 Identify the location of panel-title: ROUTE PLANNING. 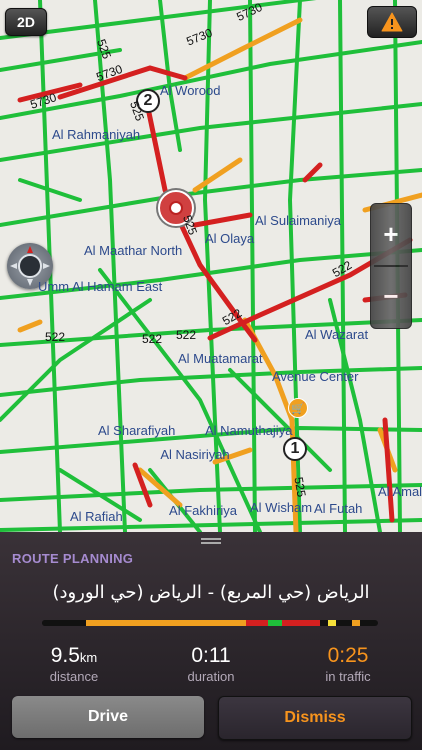
(73, 558).